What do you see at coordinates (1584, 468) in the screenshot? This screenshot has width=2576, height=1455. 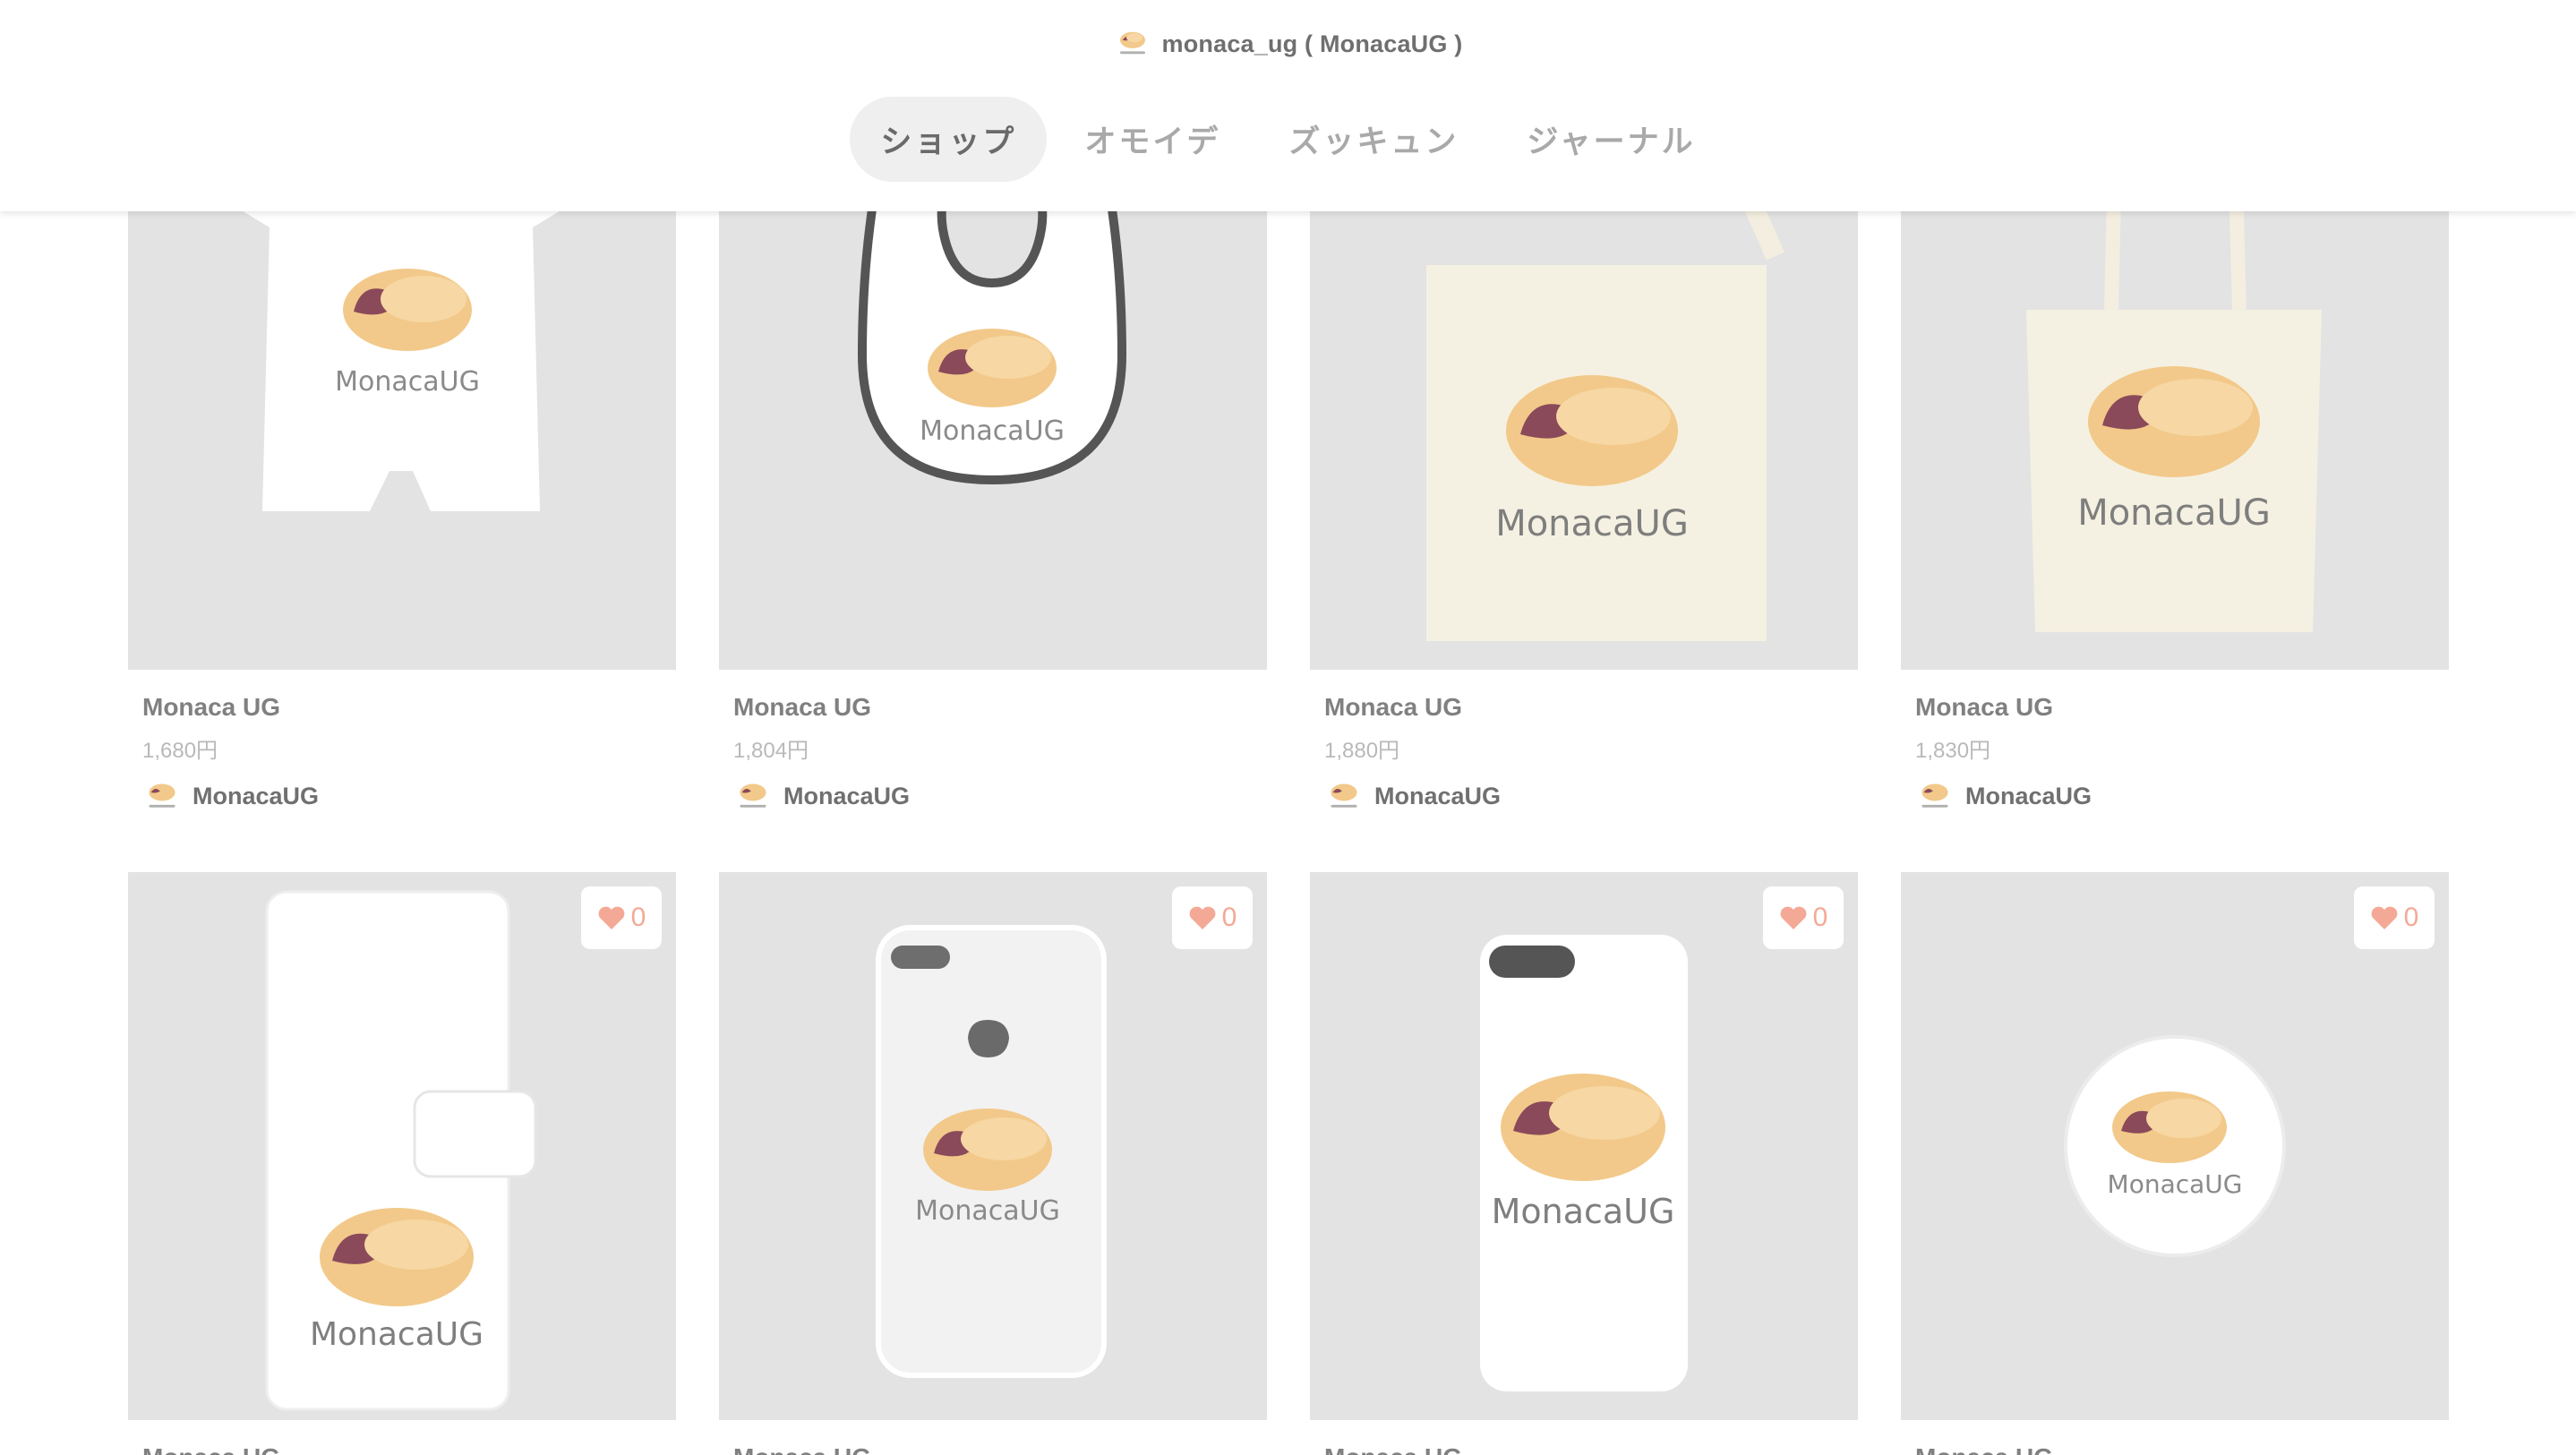 I see `product-card: MonacaUG Monaca UG 1,880円 MonacaUG` at bounding box center [1584, 468].